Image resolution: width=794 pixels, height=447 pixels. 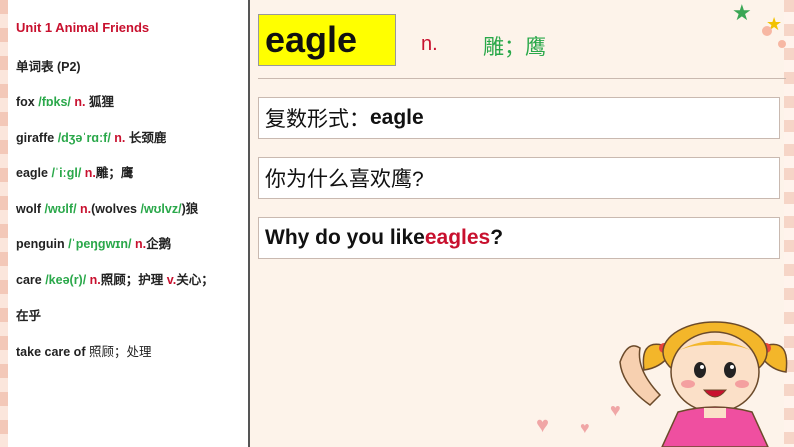 I want to click on vocab-subtitle: 单词表 (P2), so click(x=48, y=67).